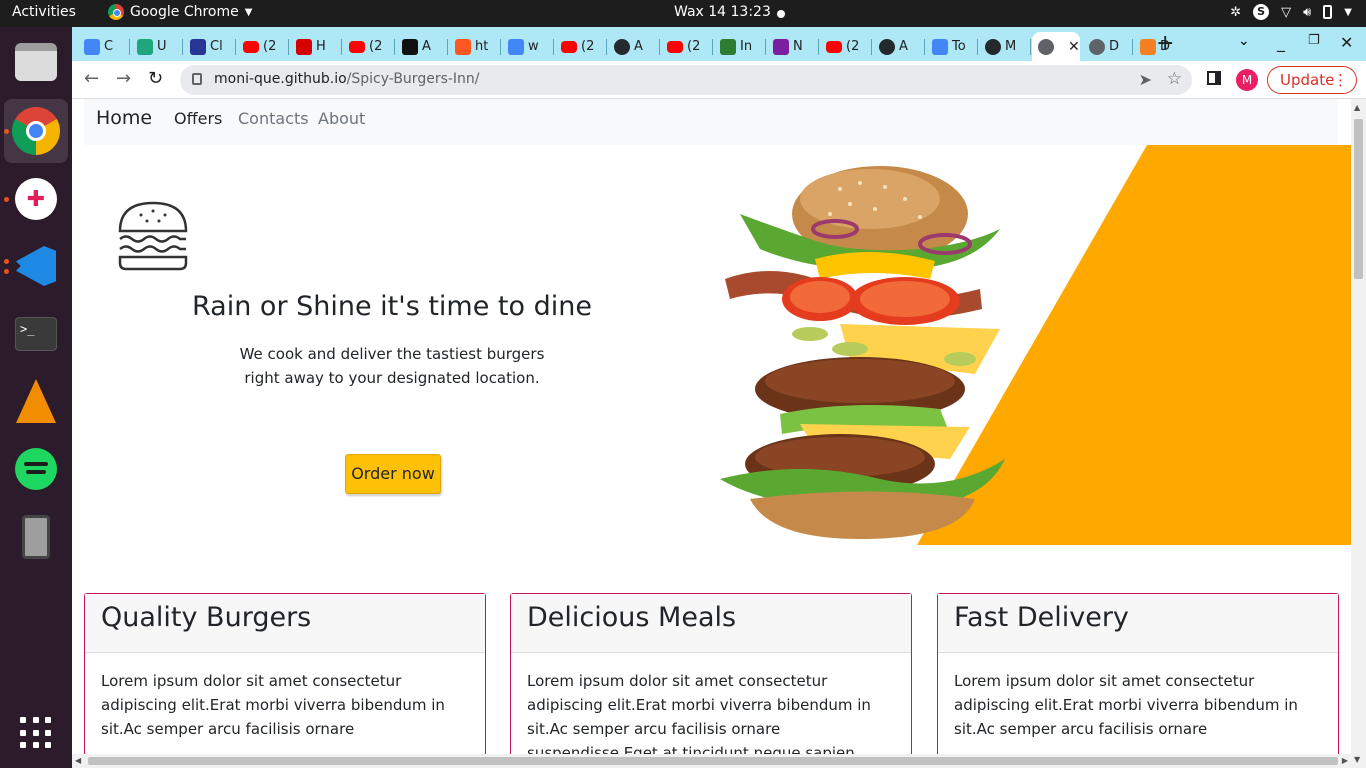 This screenshot has height=768, width=1366. What do you see at coordinates (1340, 80) in the screenshot?
I see `kebab-menu-icon: ⋮` at bounding box center [1340, 80].